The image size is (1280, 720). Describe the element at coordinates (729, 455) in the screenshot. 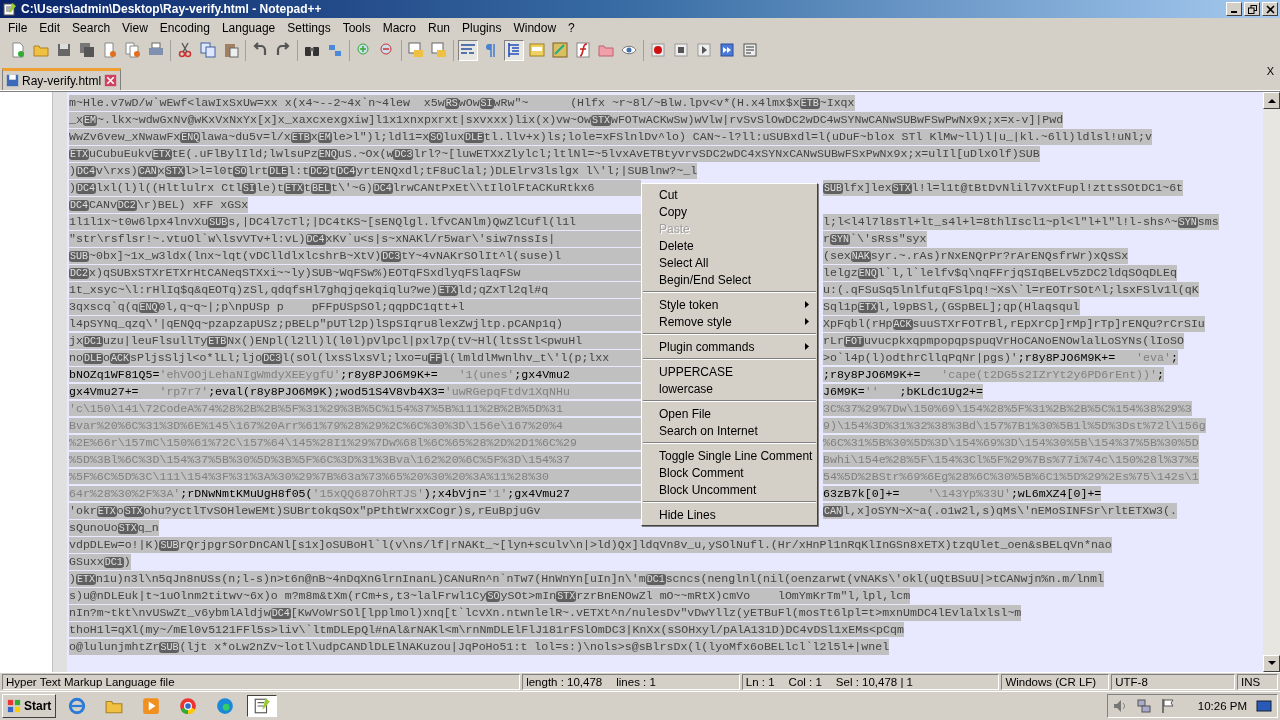

I see `menu-item: Toggle Single Line Comment` at that location.